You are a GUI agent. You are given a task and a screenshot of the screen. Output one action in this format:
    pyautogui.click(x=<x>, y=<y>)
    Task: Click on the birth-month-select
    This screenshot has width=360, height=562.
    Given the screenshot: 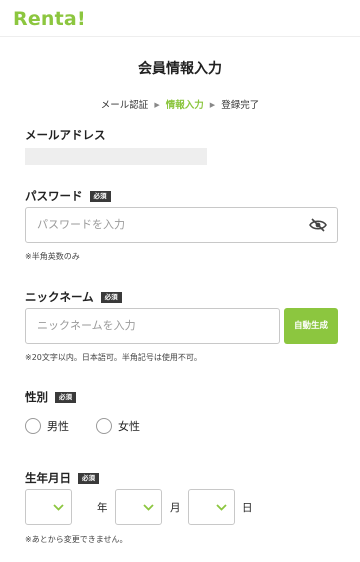 What is the action you would take?
    pyautogui.click(x=138, y=507)
    